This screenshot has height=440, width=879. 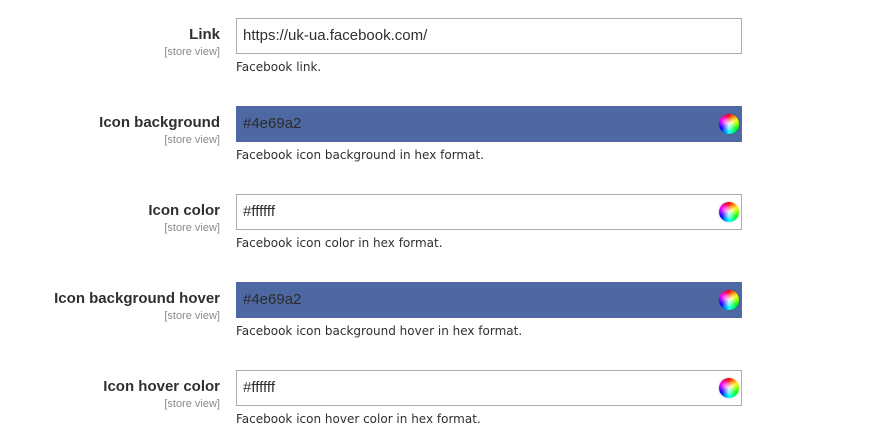 What do you see at coordinates (489, 36) in the screenshot?
I see `link-input: https://uk-ua.facebook.com/` at bounding box center [489, 36].